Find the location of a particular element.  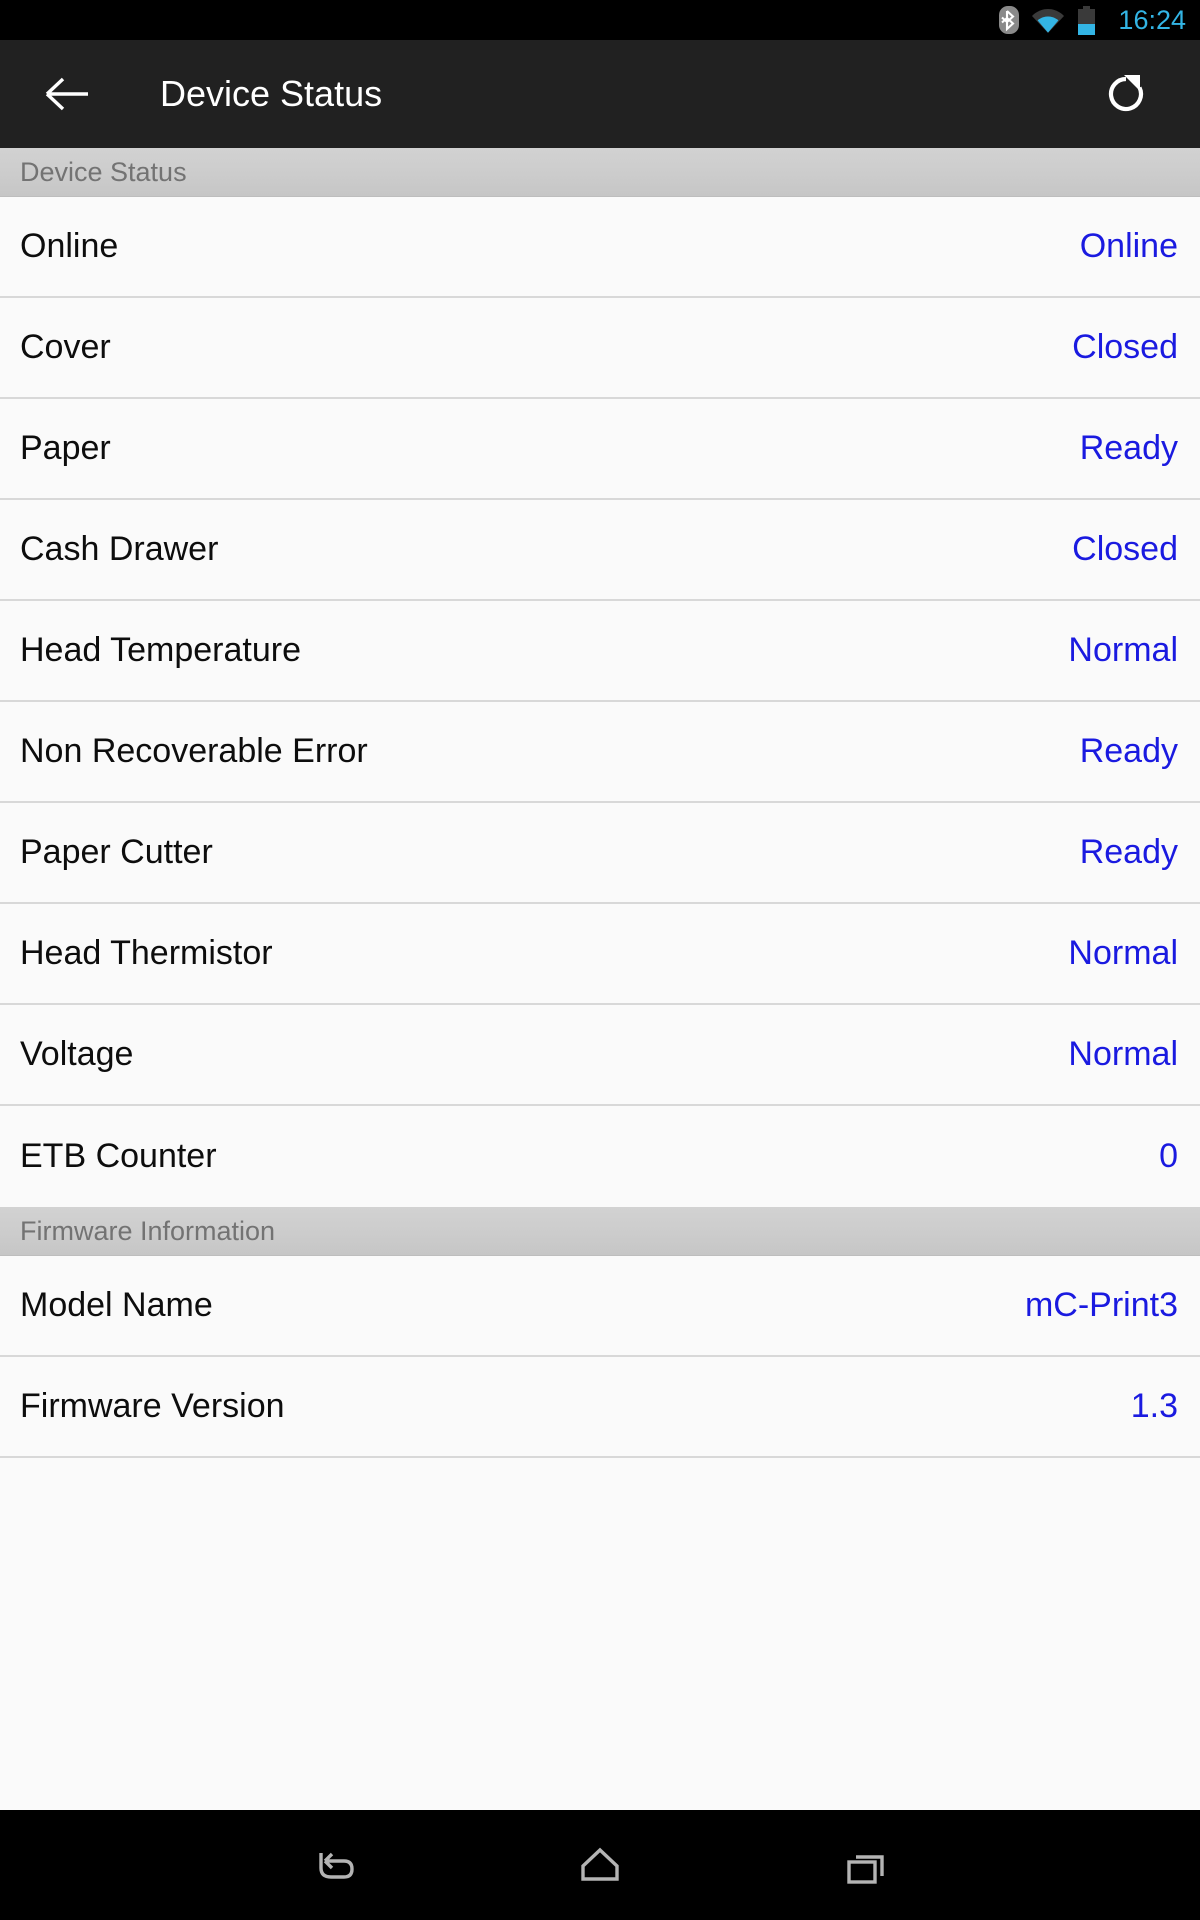

row-label: Non Recoverable Error is located at coordinates (194, 751).